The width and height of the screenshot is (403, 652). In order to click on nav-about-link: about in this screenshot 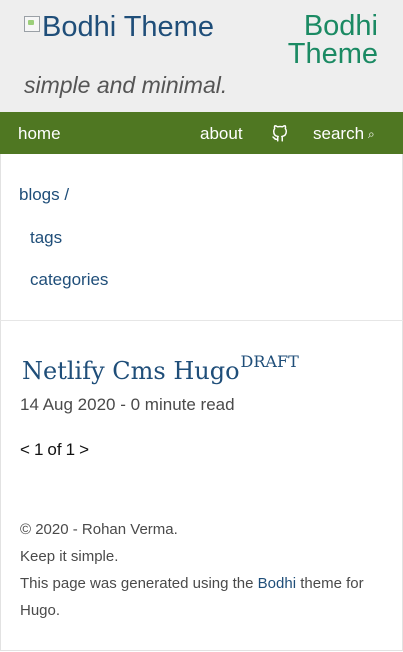, I will do `click(221, 133)`.